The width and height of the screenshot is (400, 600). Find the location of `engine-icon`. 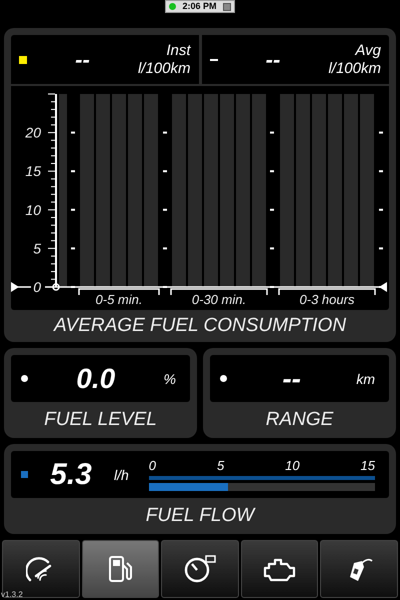

engine-icon is located at coordinates (279, 569).